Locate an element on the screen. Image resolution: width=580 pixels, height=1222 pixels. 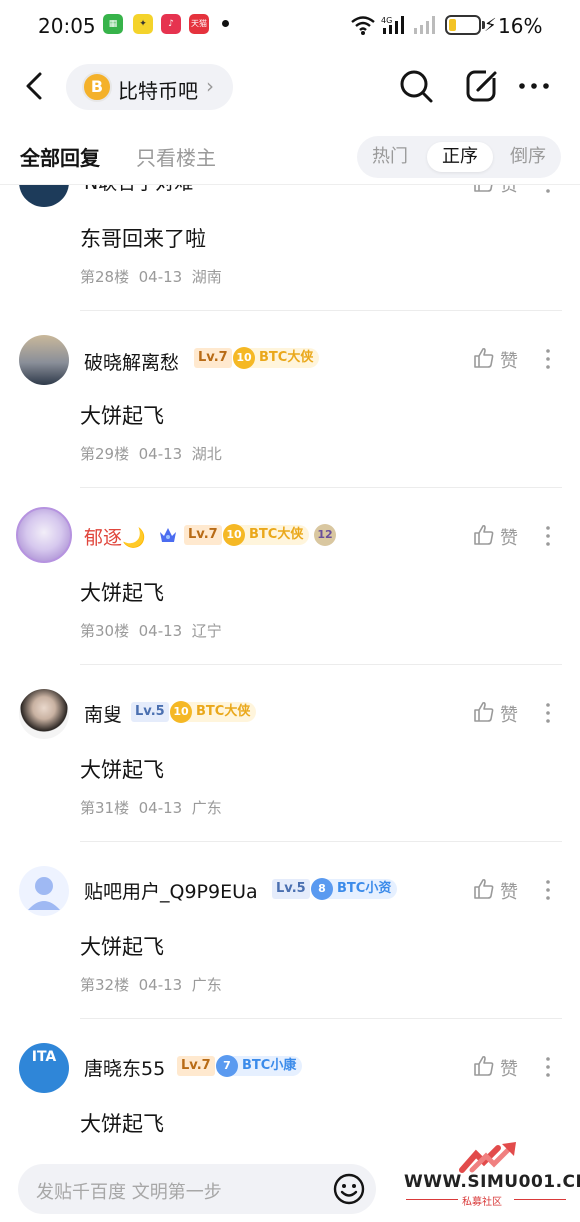
edit-icon is located at coordinates (482, 86).